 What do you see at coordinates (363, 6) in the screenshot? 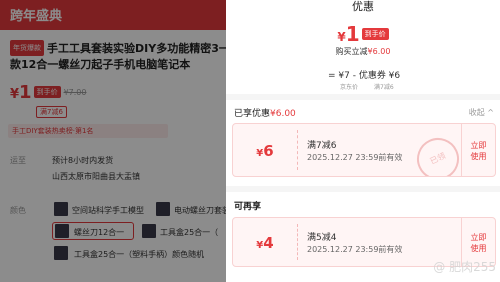
I see `sheet-title: 优惠` at bounding box center [363, 6].